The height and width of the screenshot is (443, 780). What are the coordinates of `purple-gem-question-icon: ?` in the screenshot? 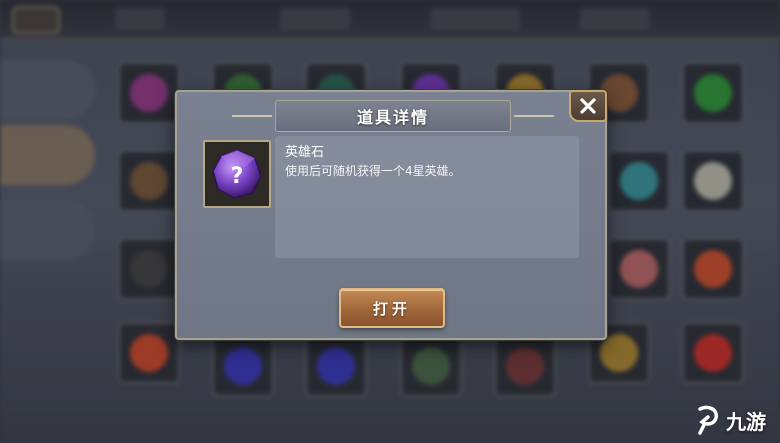 It's located at (237, 174).